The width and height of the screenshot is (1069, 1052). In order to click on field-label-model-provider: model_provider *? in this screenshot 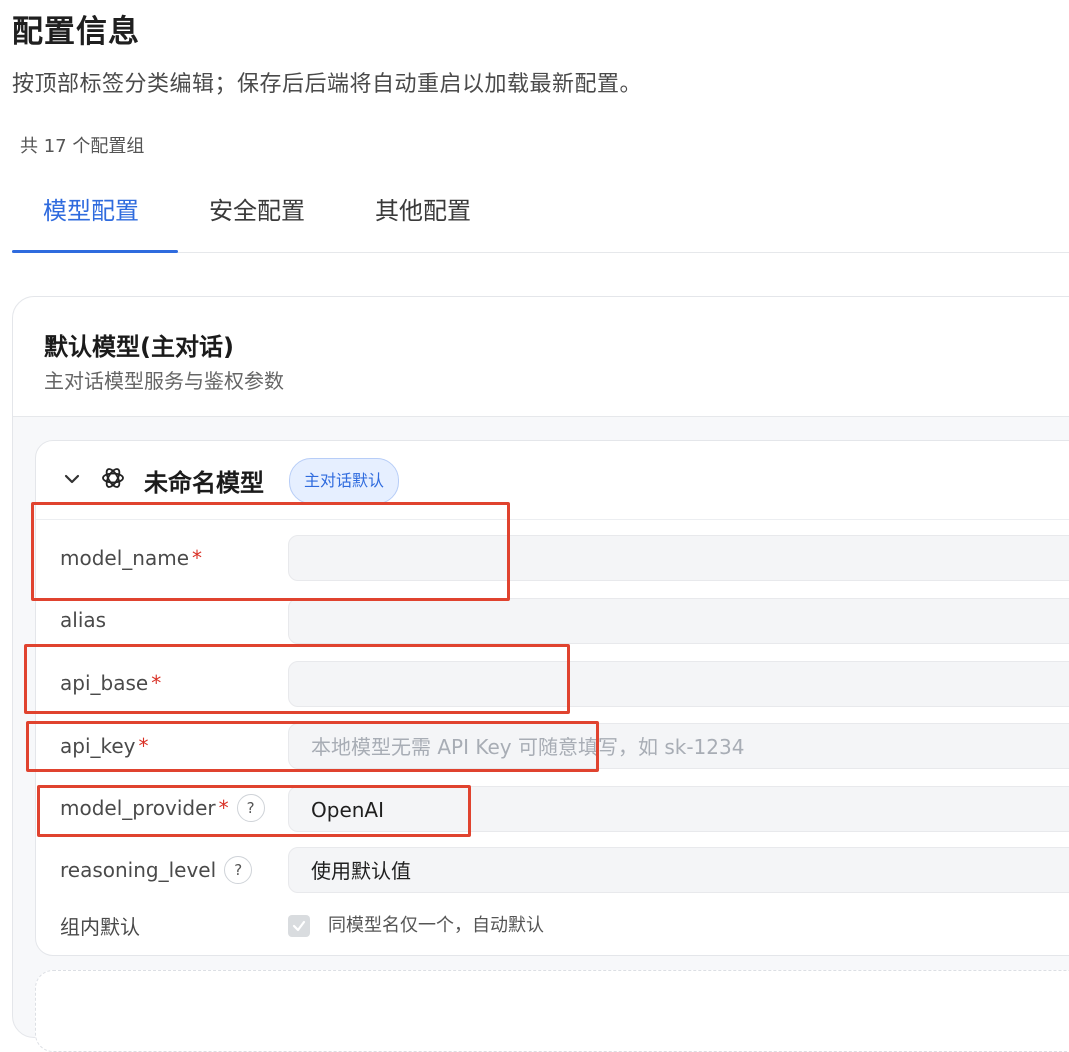, I will do `click(162, 808)`.